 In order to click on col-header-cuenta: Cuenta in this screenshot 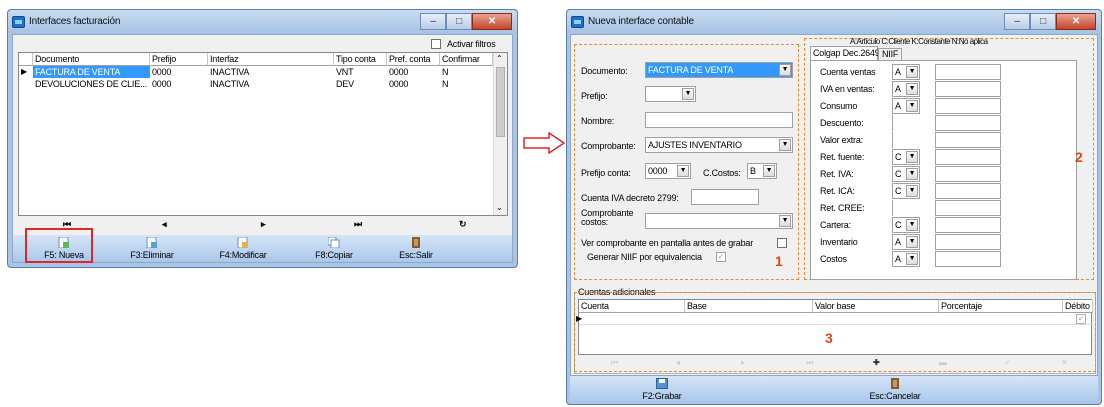, I will do `click(632, 306)`.